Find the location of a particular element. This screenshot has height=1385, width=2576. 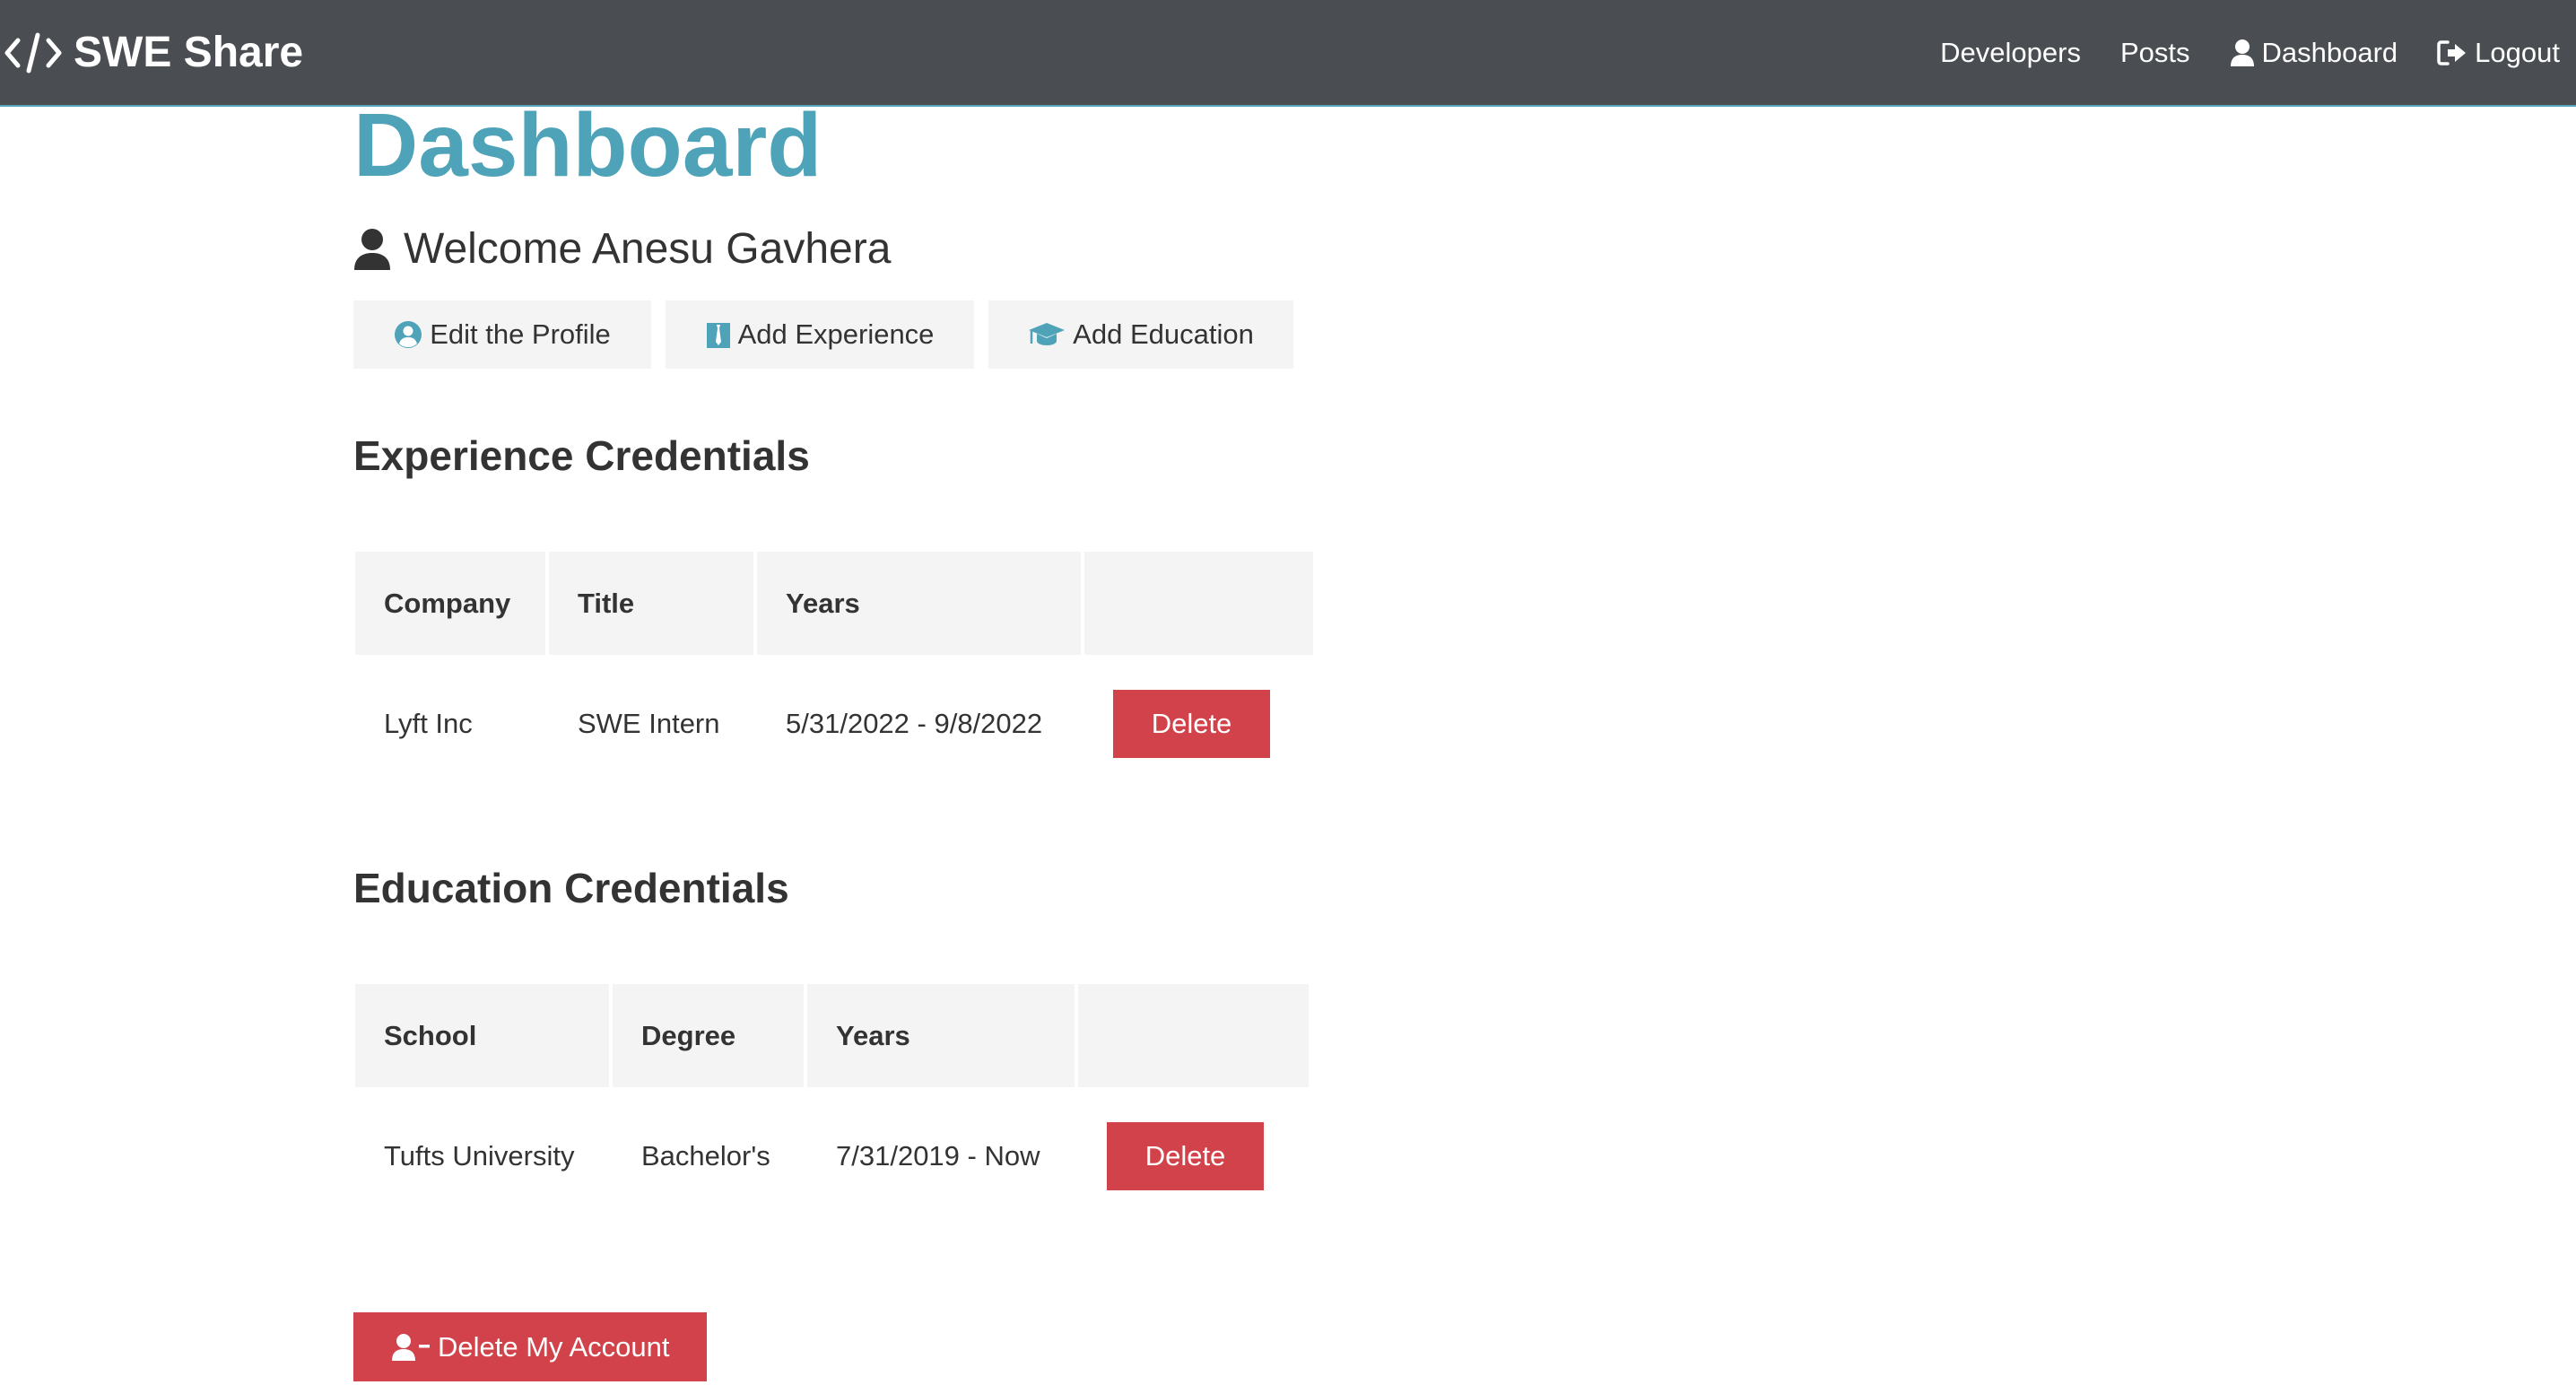

delete-account-button: Delete My Account is located at coordinates (530, 1346).